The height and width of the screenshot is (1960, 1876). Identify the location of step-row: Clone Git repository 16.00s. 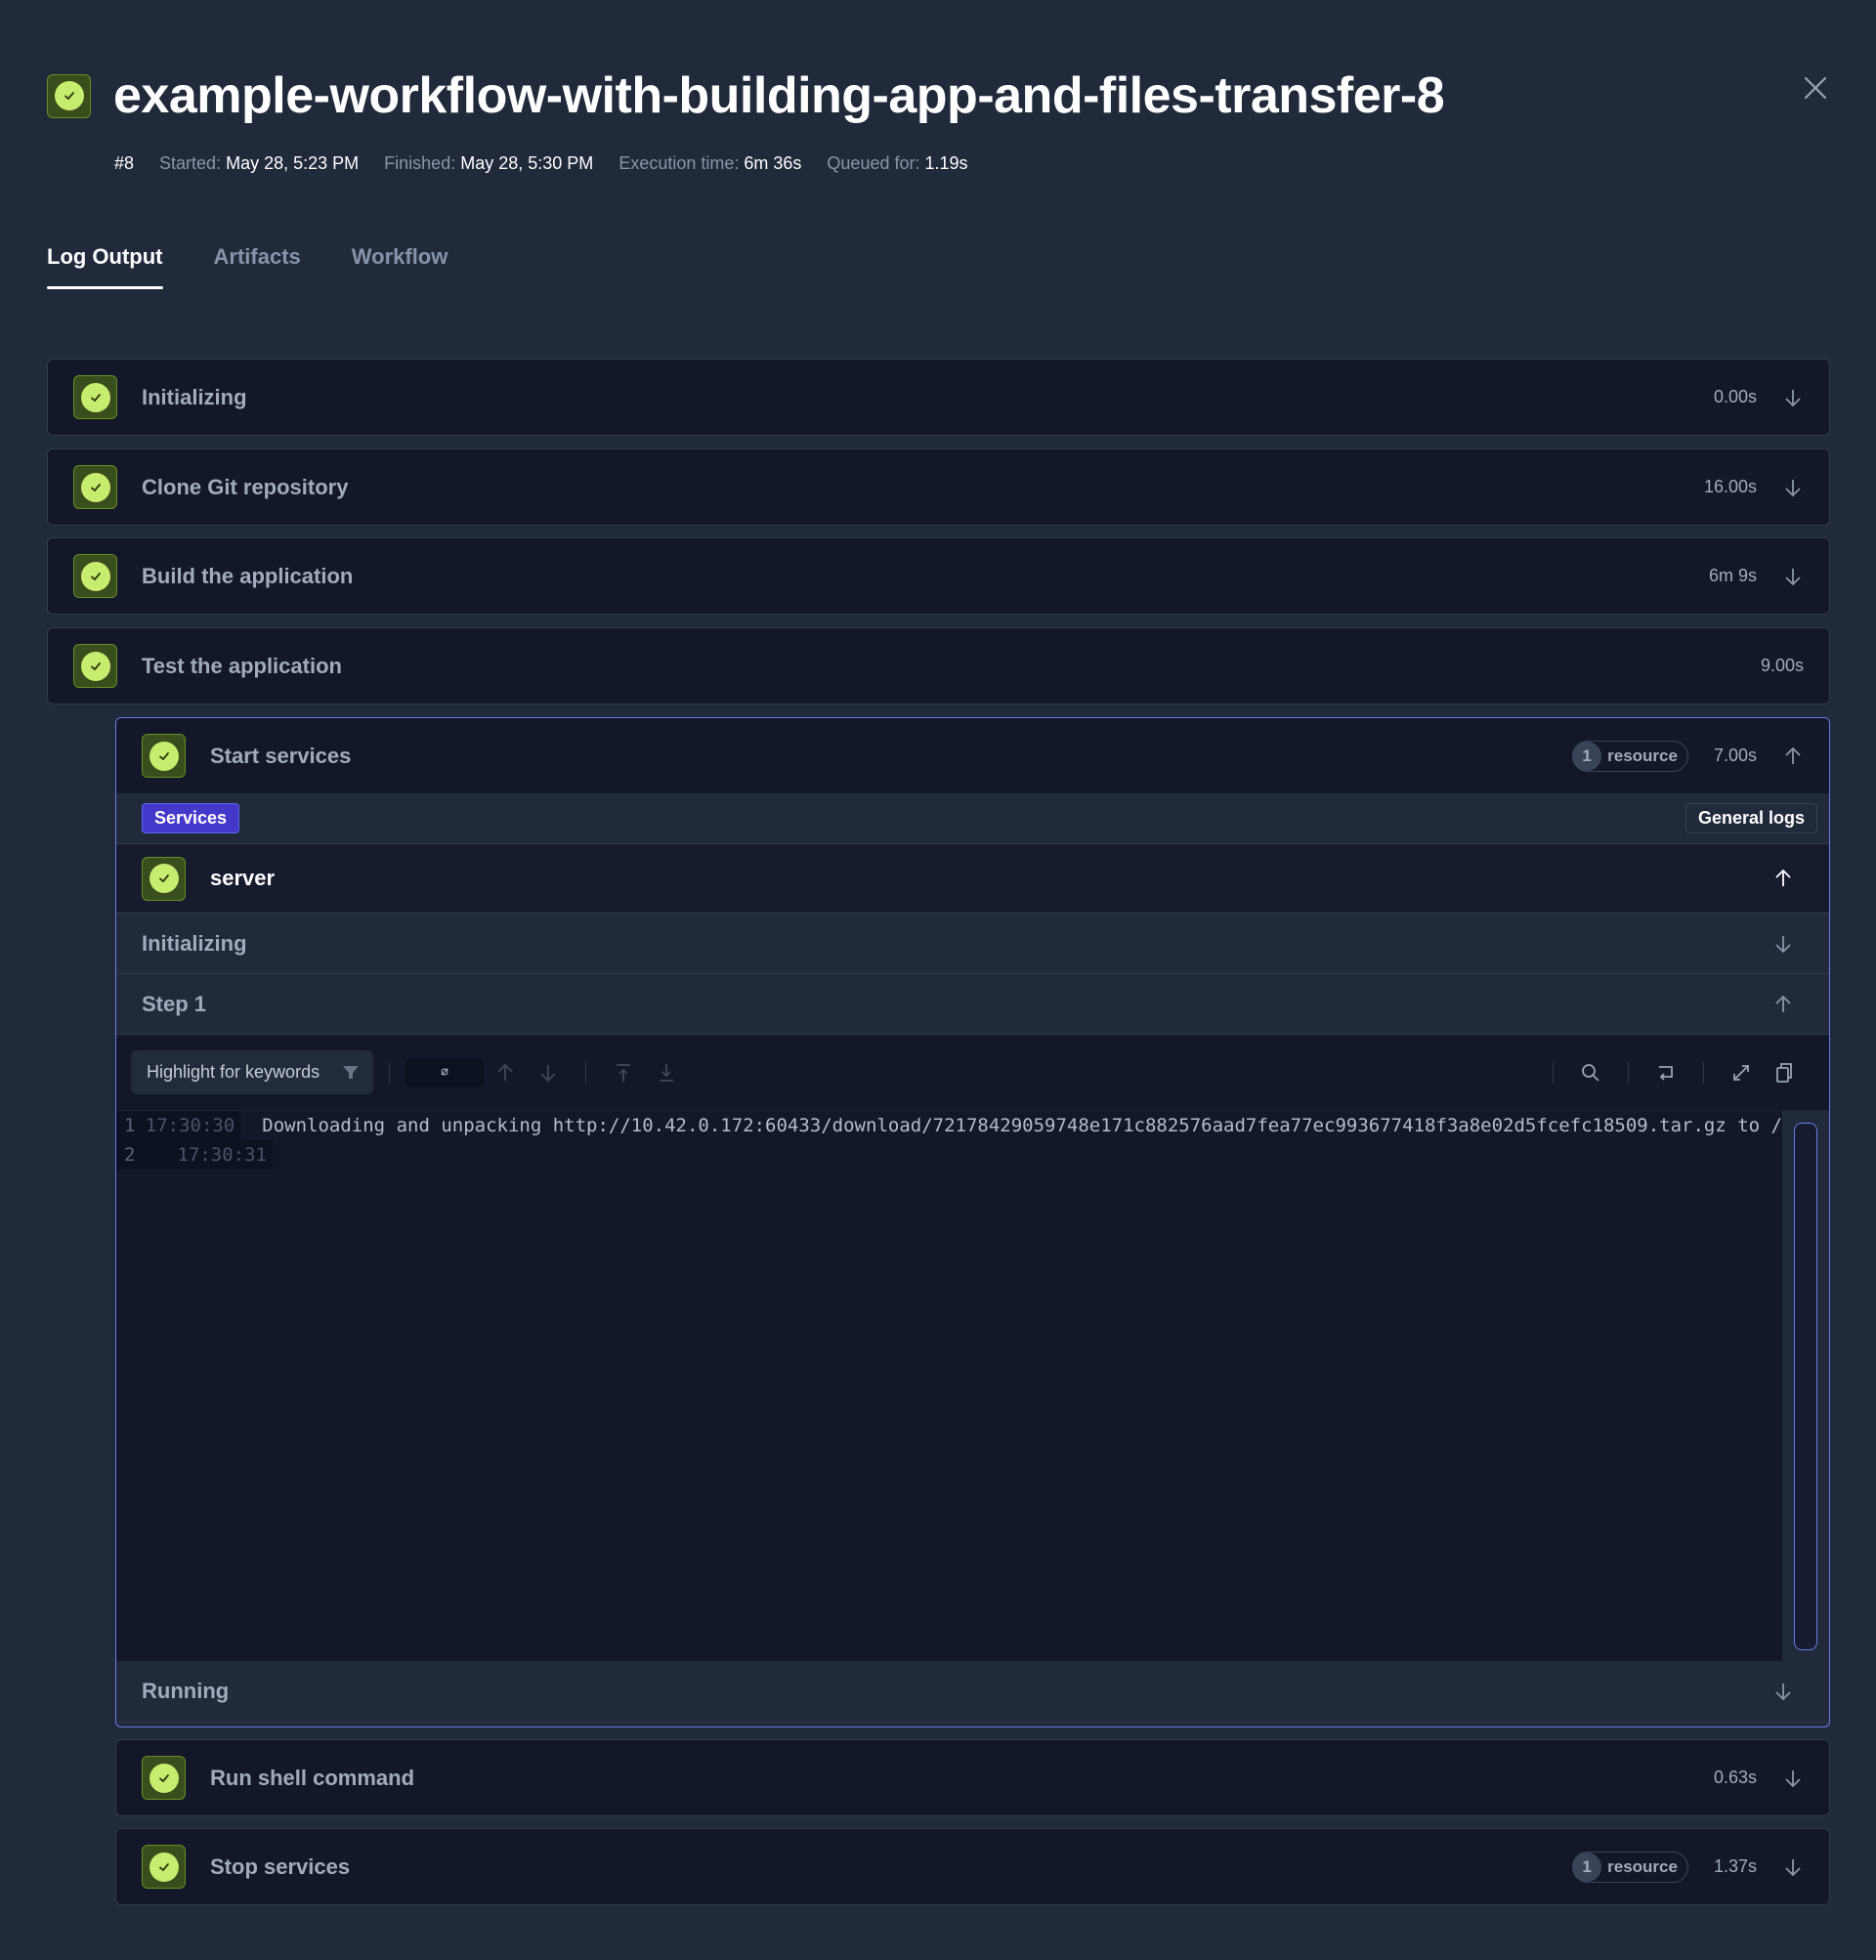
(938, 487).